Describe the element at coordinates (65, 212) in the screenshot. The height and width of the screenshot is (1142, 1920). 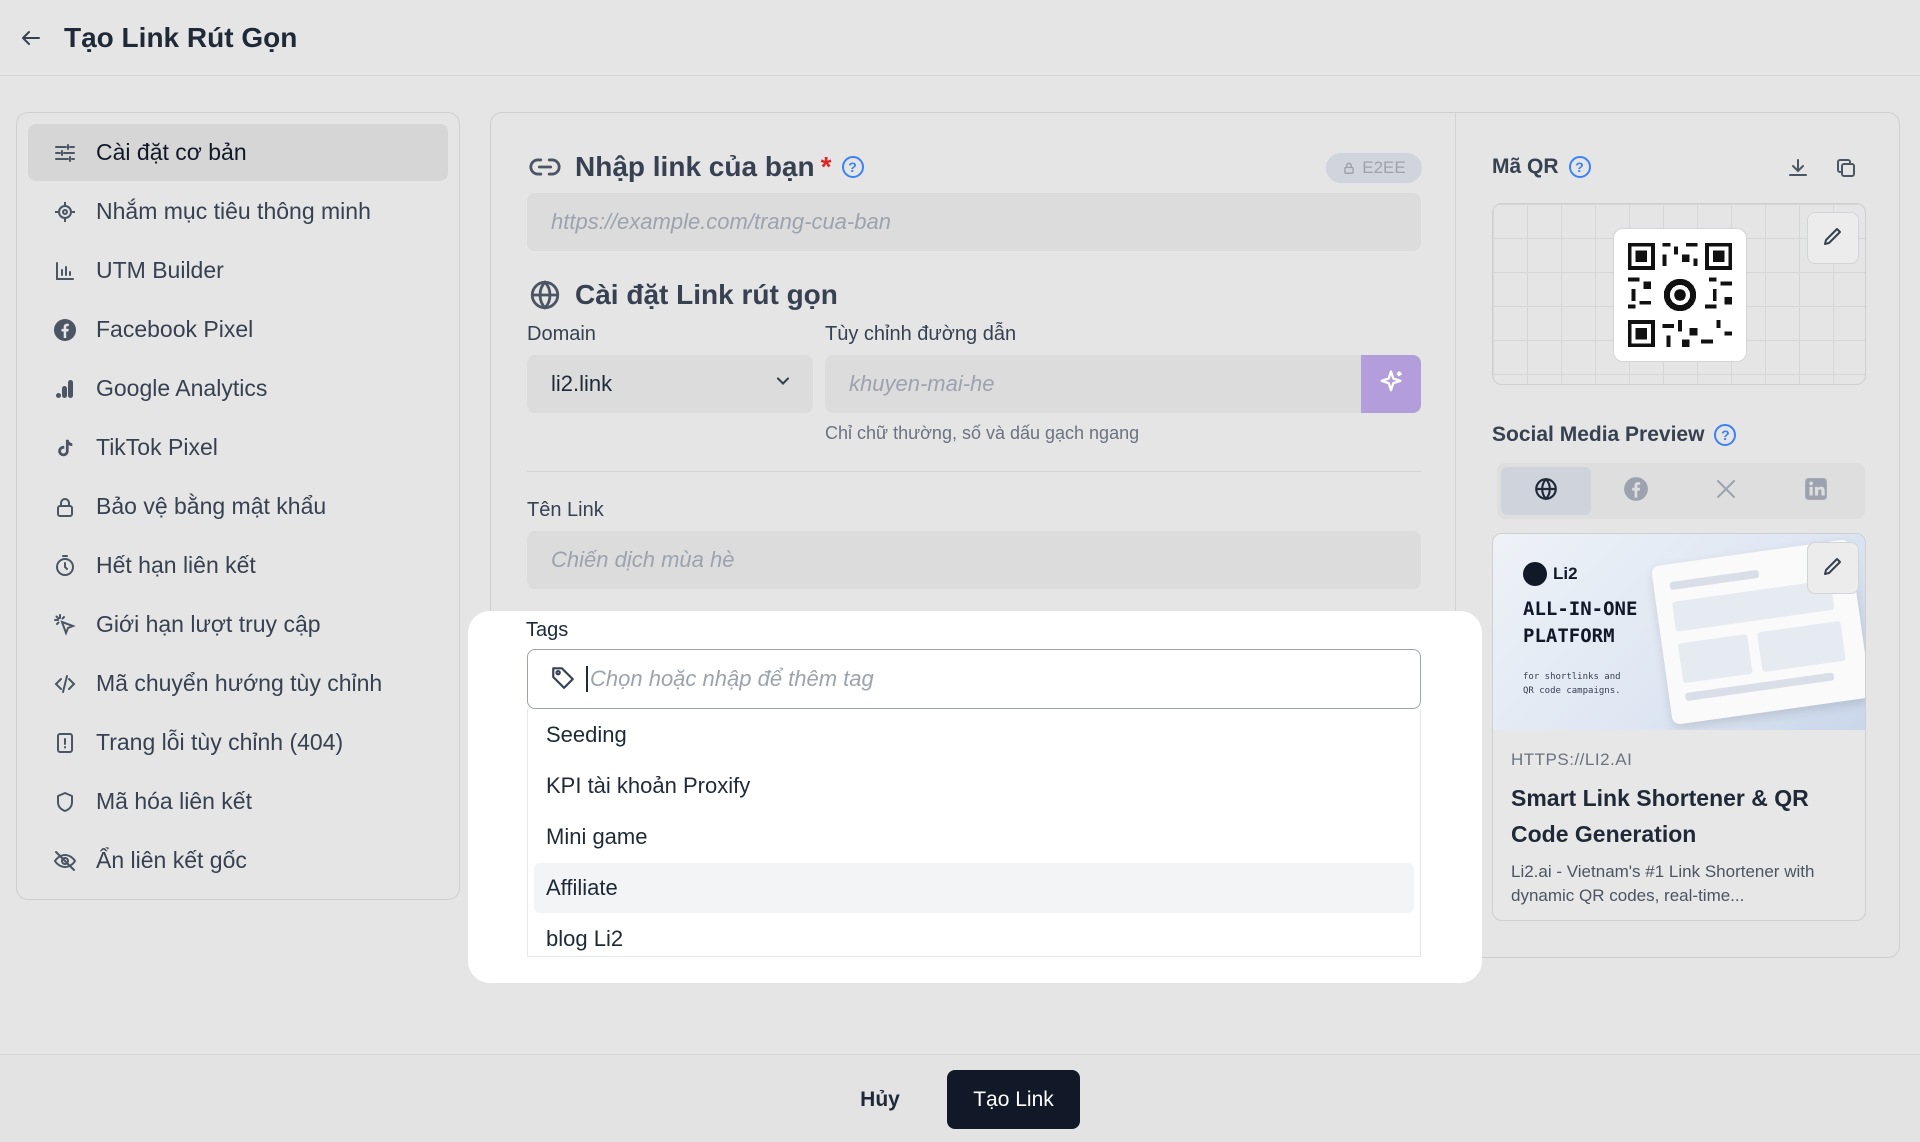
I see `target-icon` at that location.